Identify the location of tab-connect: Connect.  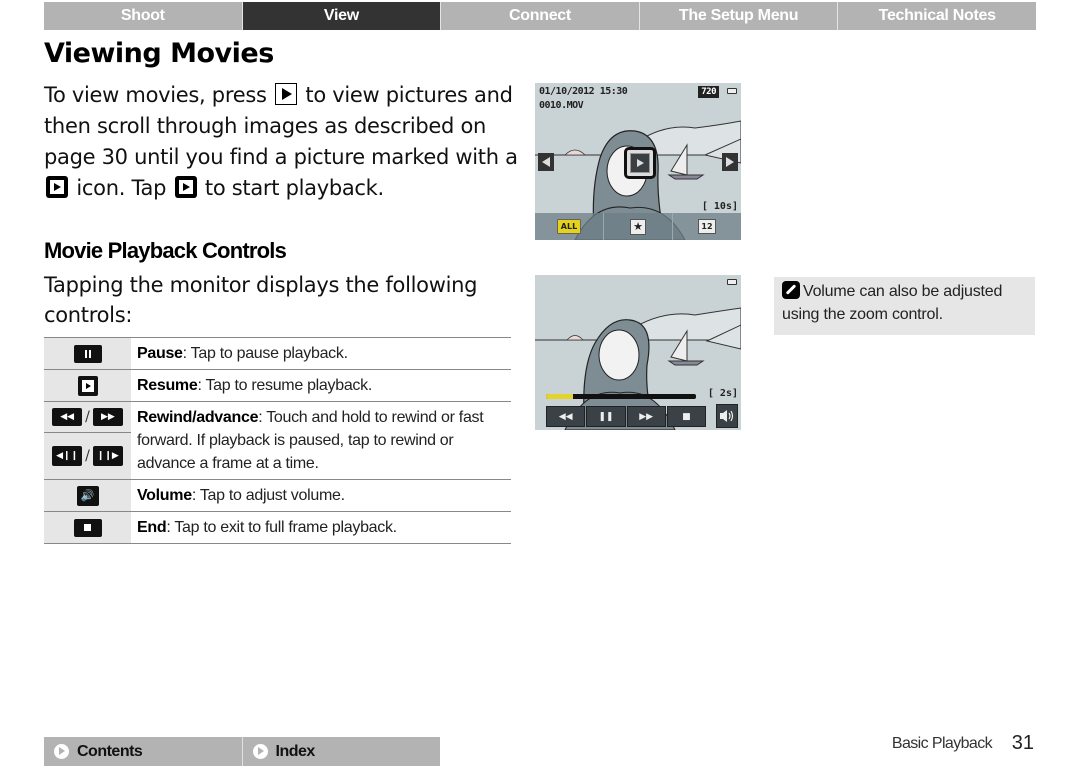
(540, 16).